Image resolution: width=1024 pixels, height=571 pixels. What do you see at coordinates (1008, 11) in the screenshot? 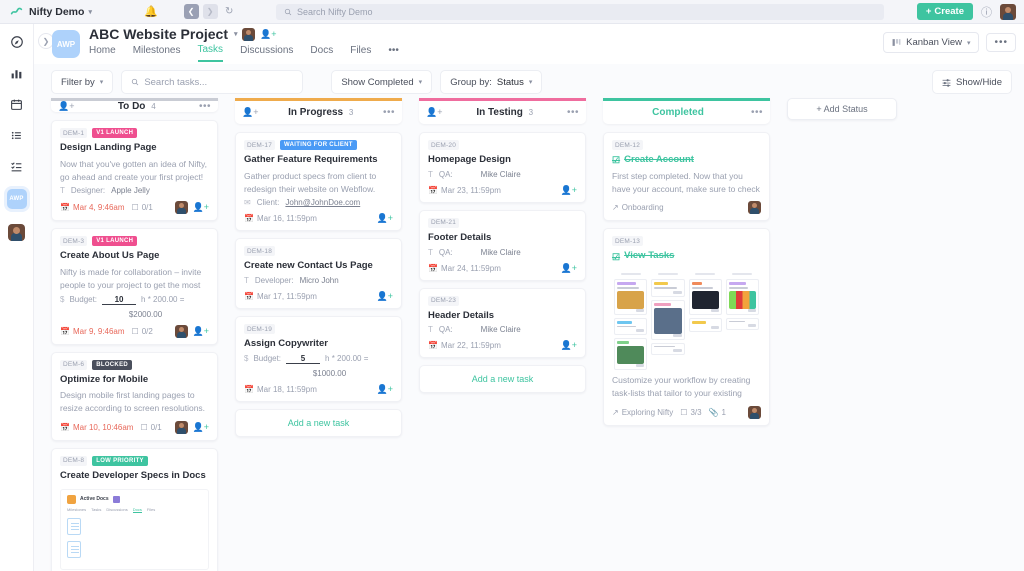
I see `user-avatar` at bounding box center [1008, 11].